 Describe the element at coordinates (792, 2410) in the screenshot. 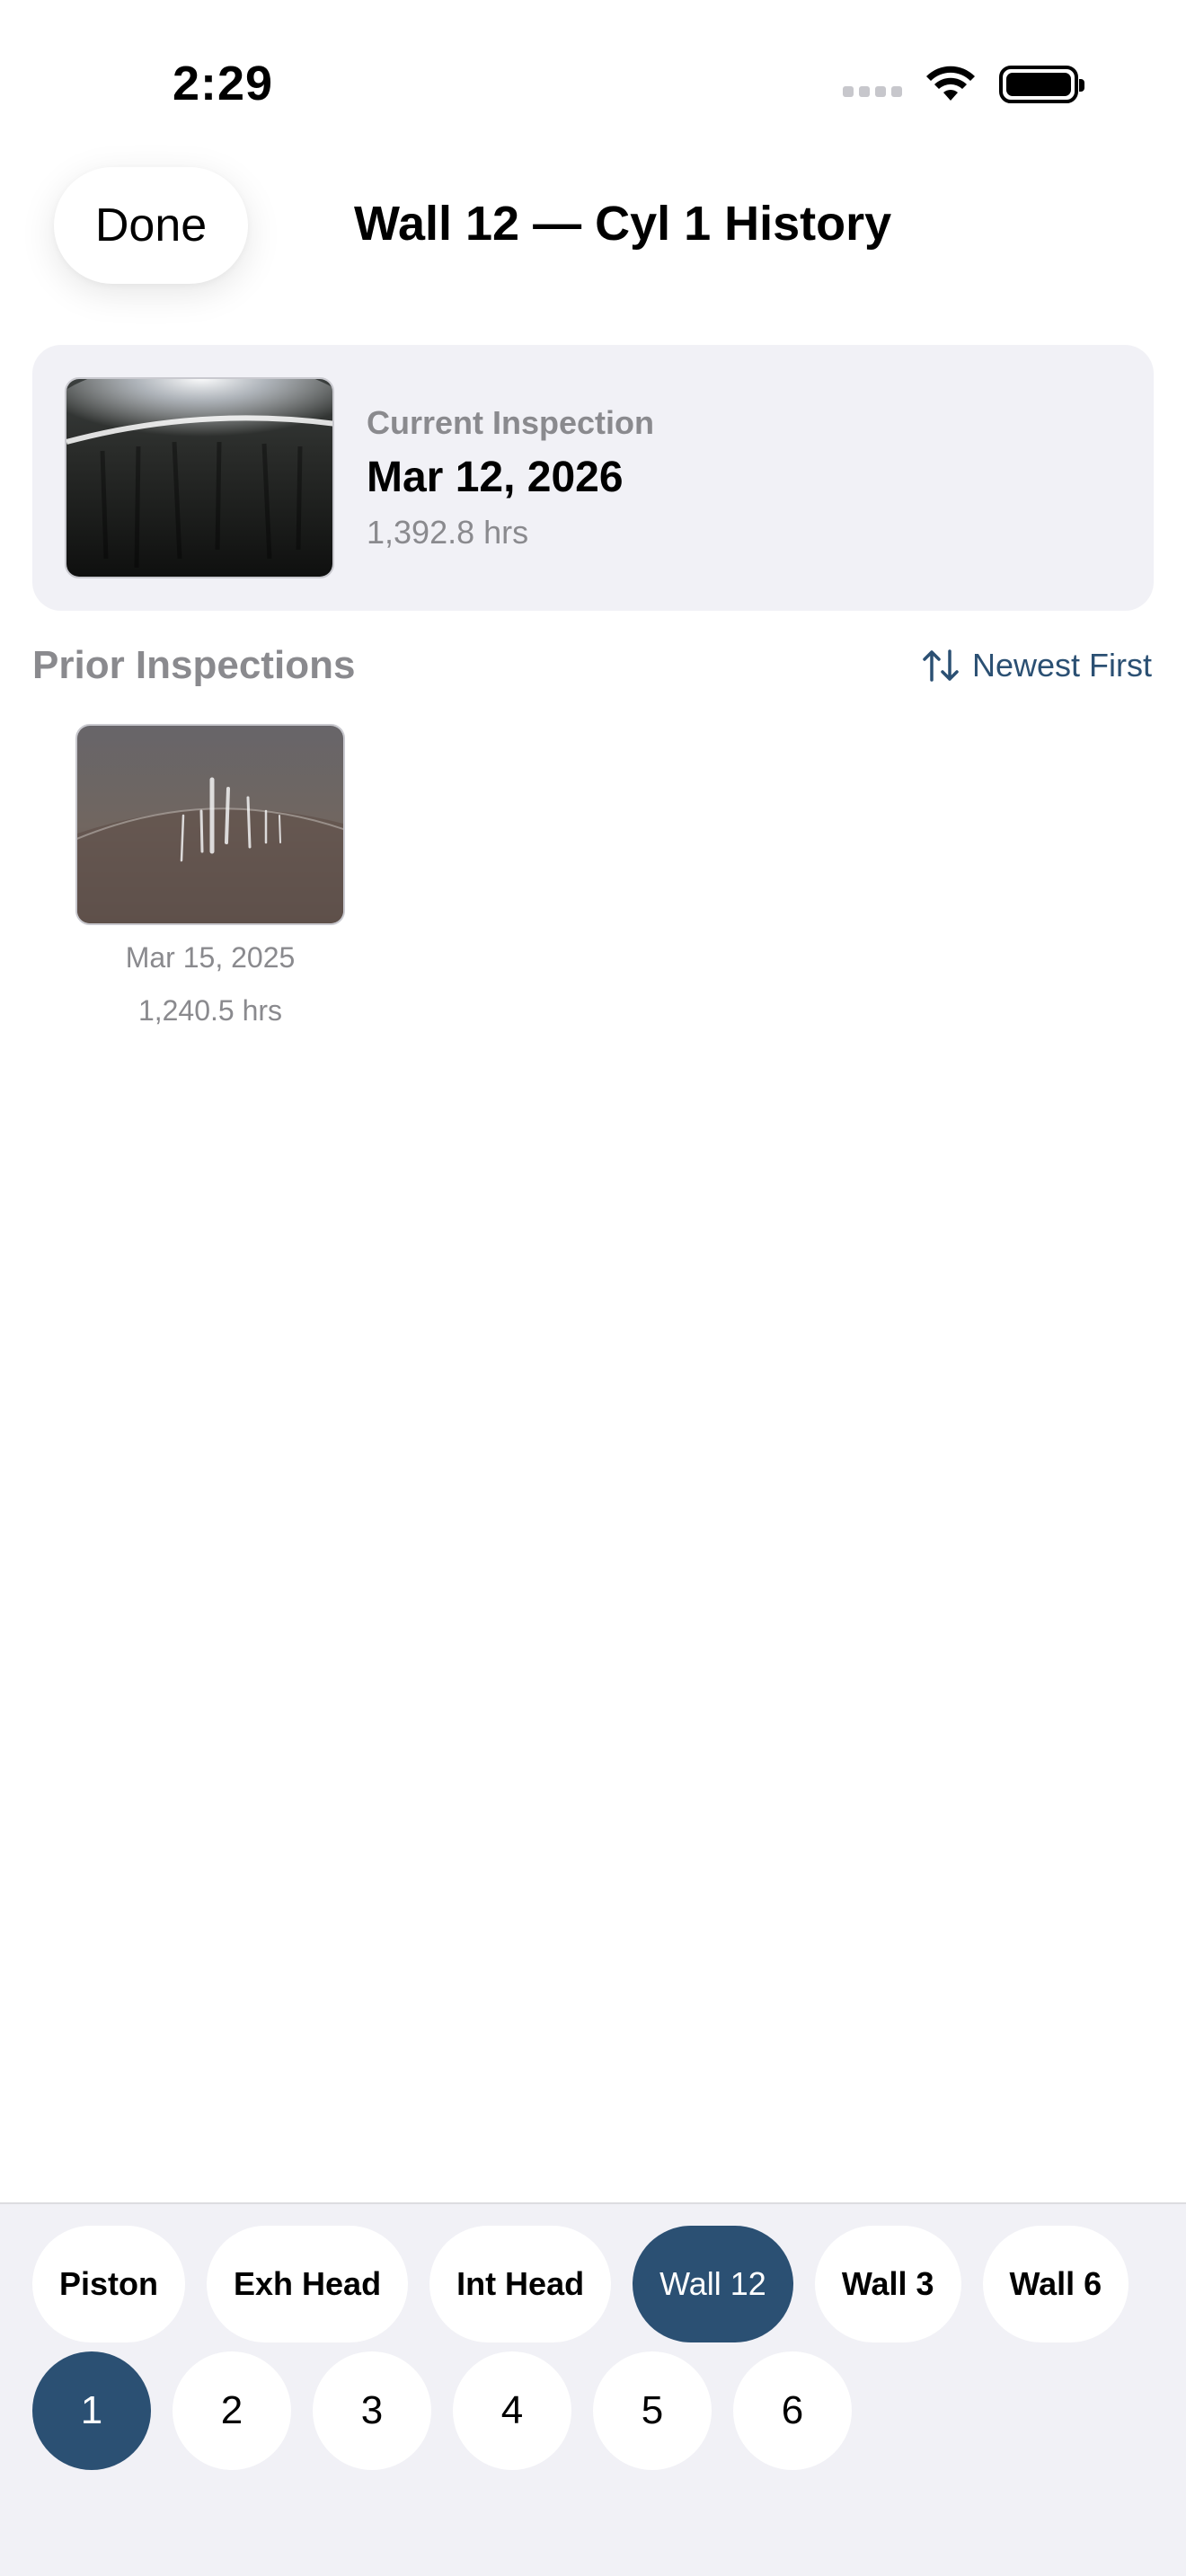

I see `cylinder-button-6: 6` at that location.